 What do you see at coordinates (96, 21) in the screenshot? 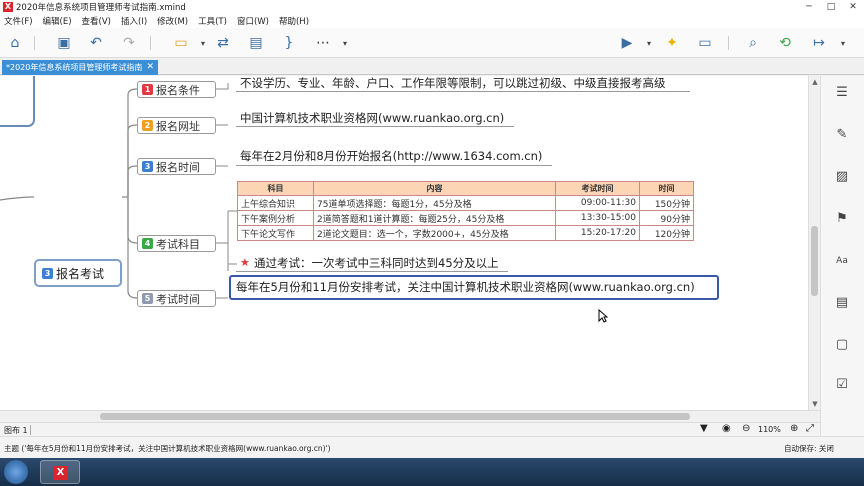
I see `menu-view: 查看(V)` at bounding box center [96, 21].